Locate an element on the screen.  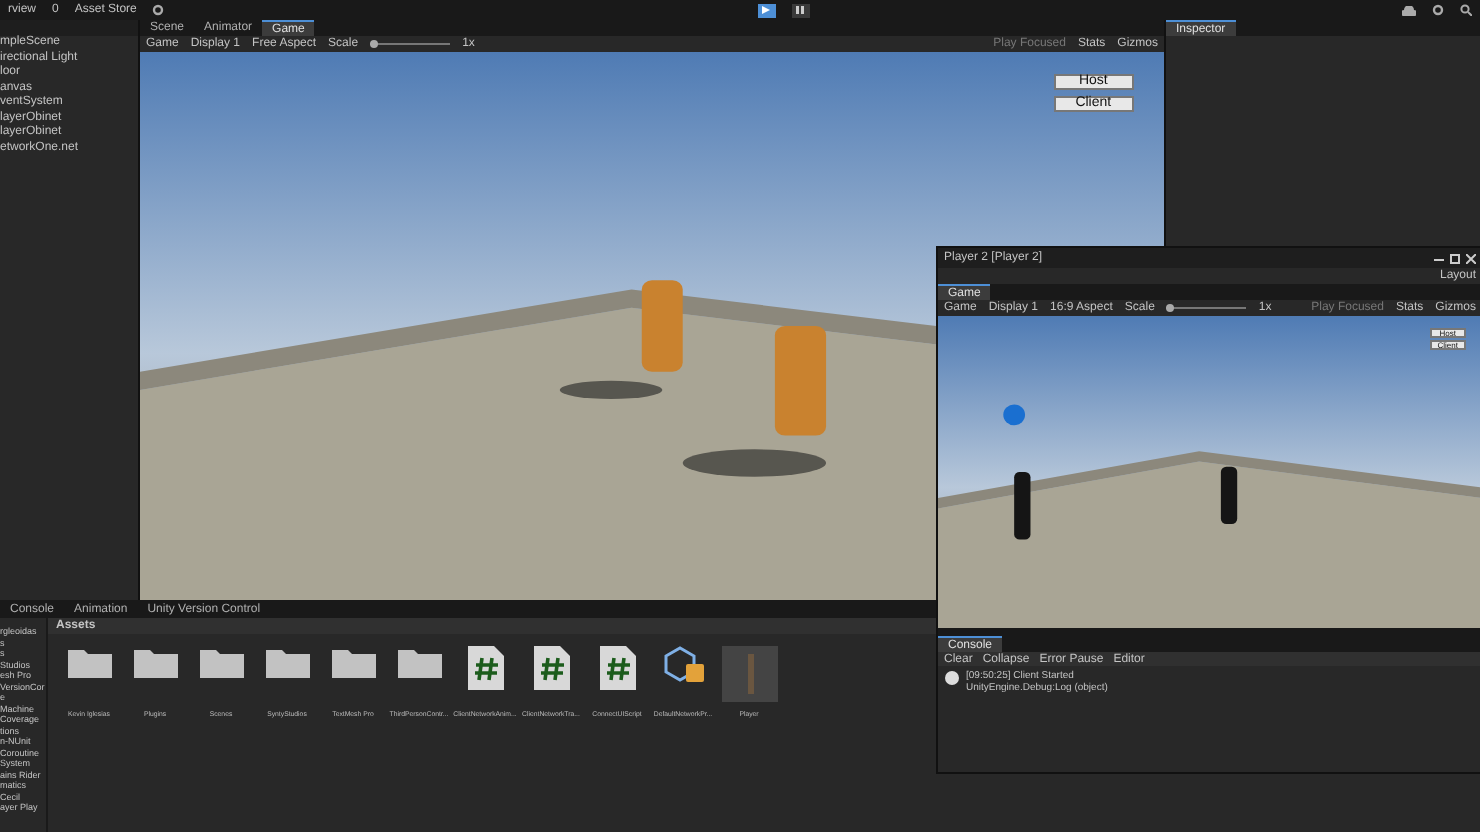
minimize-icon is located at coordinates (1439, 258).